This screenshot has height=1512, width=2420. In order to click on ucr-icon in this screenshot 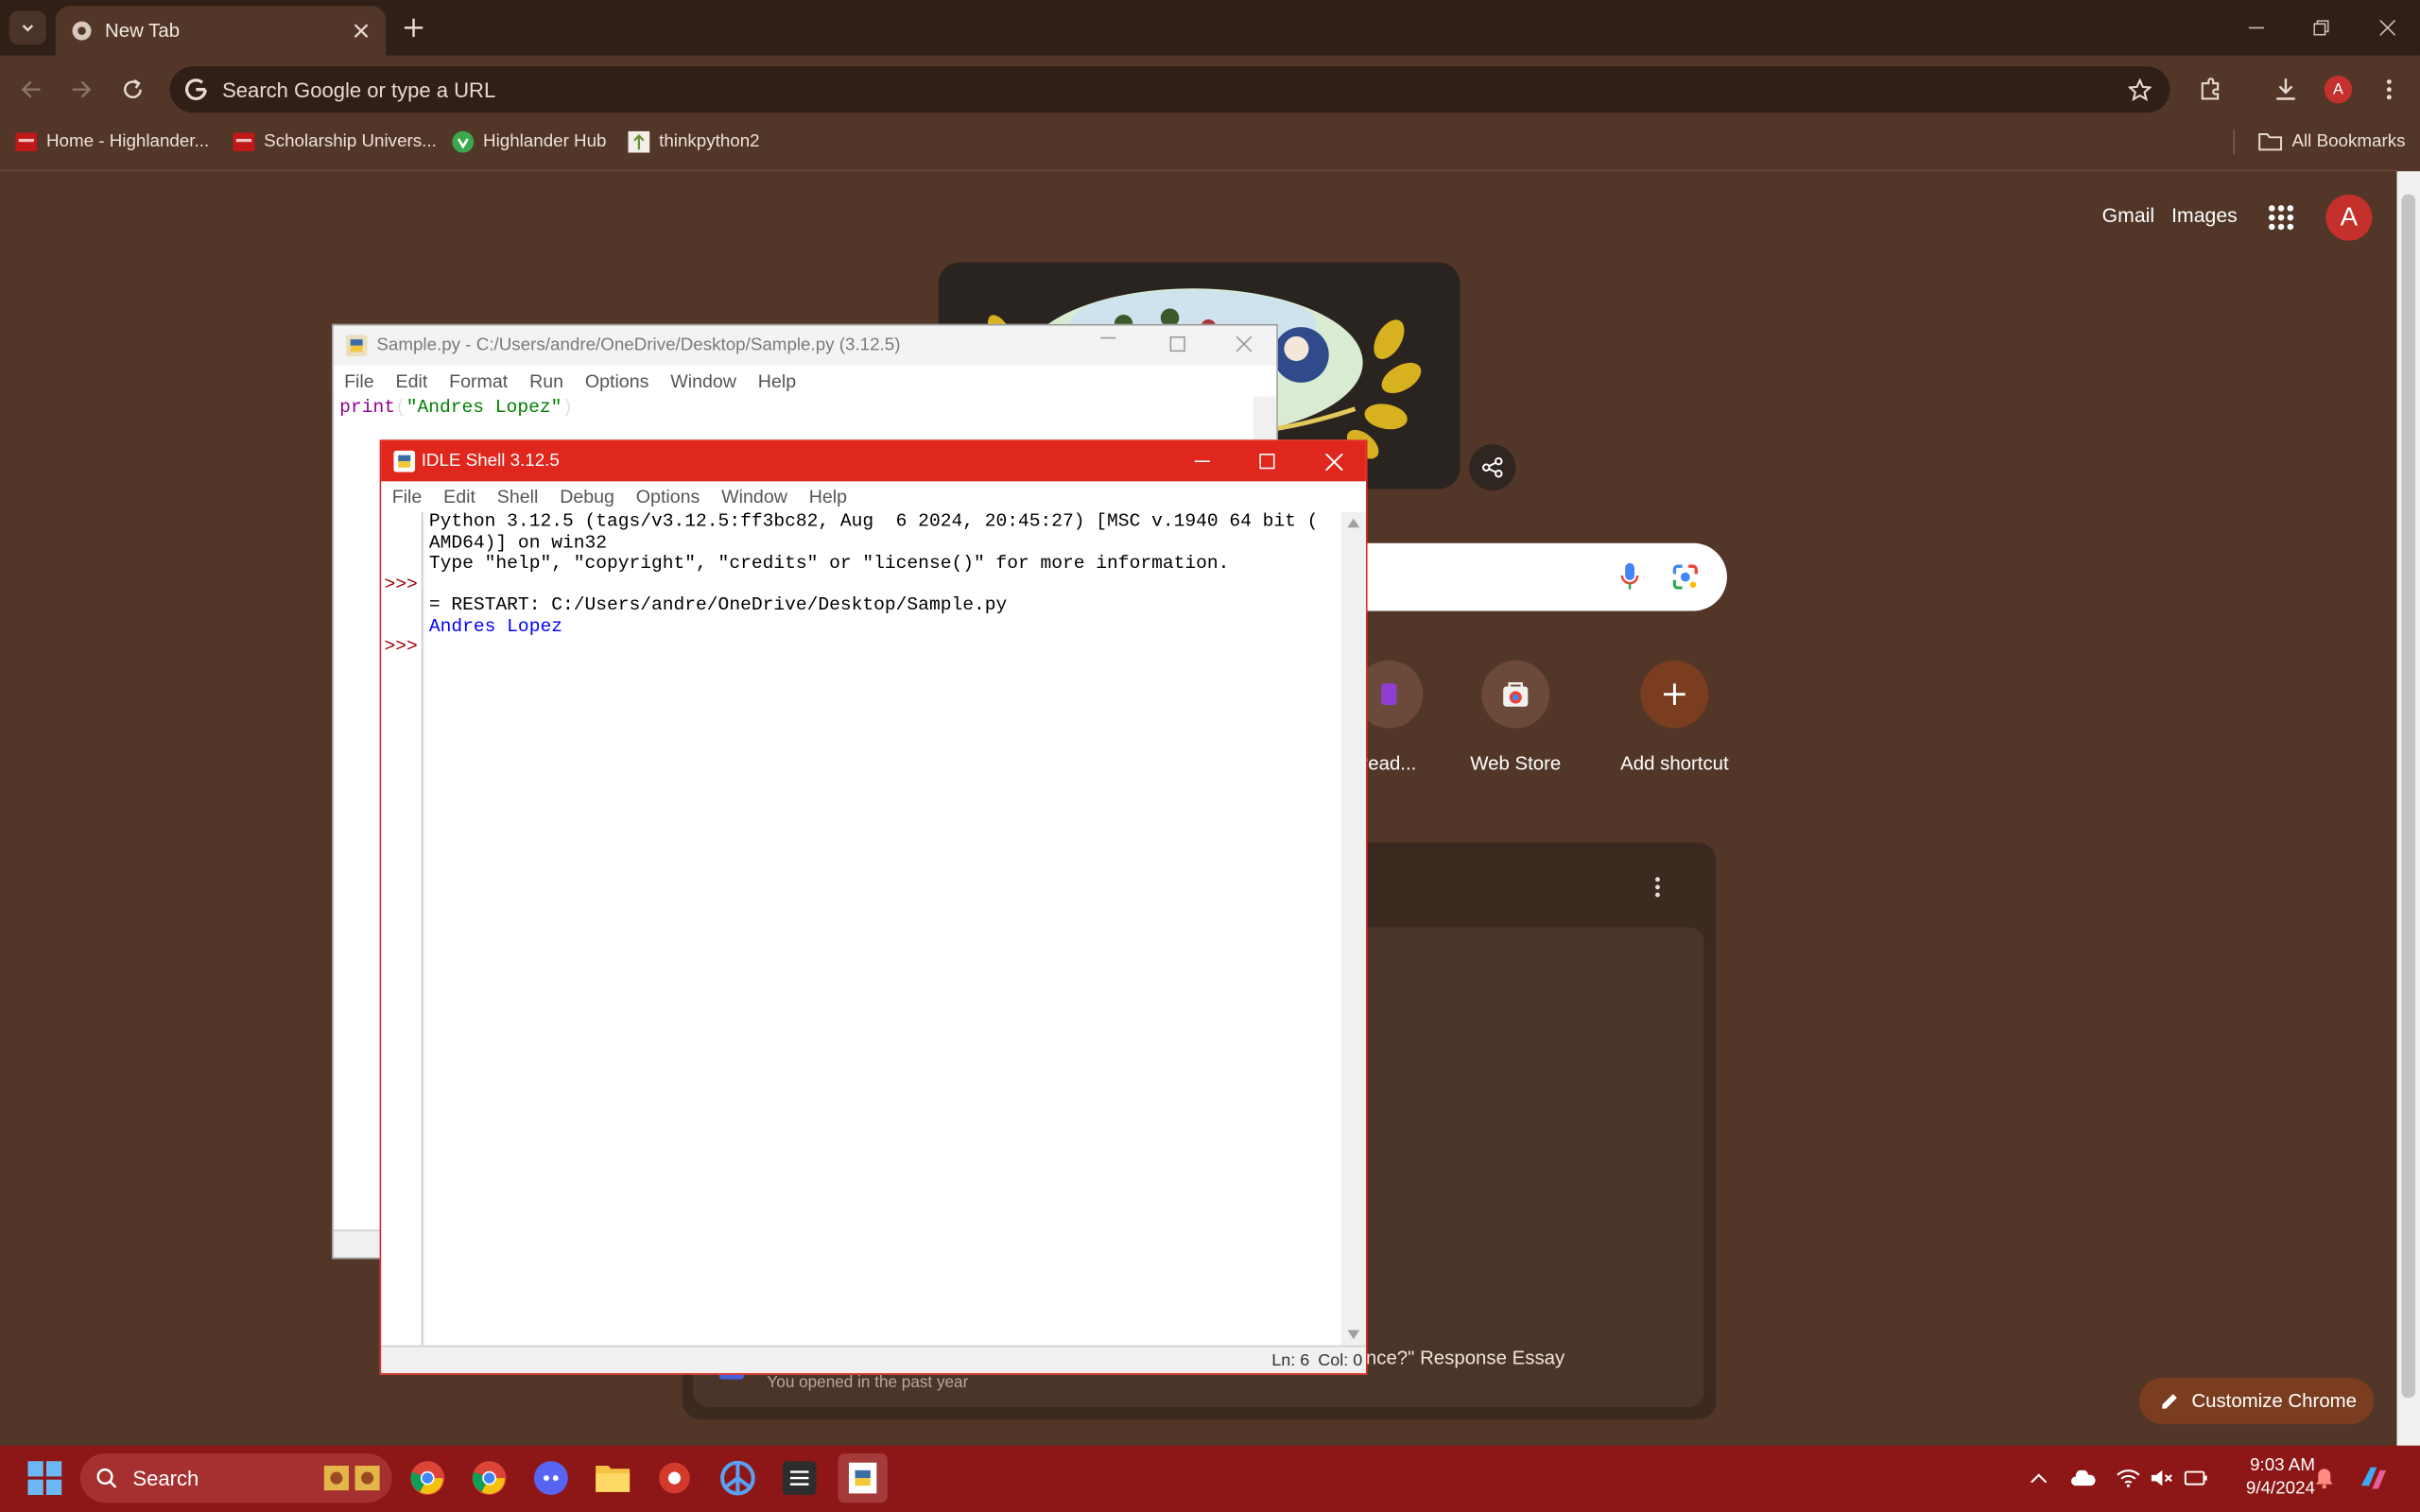, I will do `click(26, 141)`.